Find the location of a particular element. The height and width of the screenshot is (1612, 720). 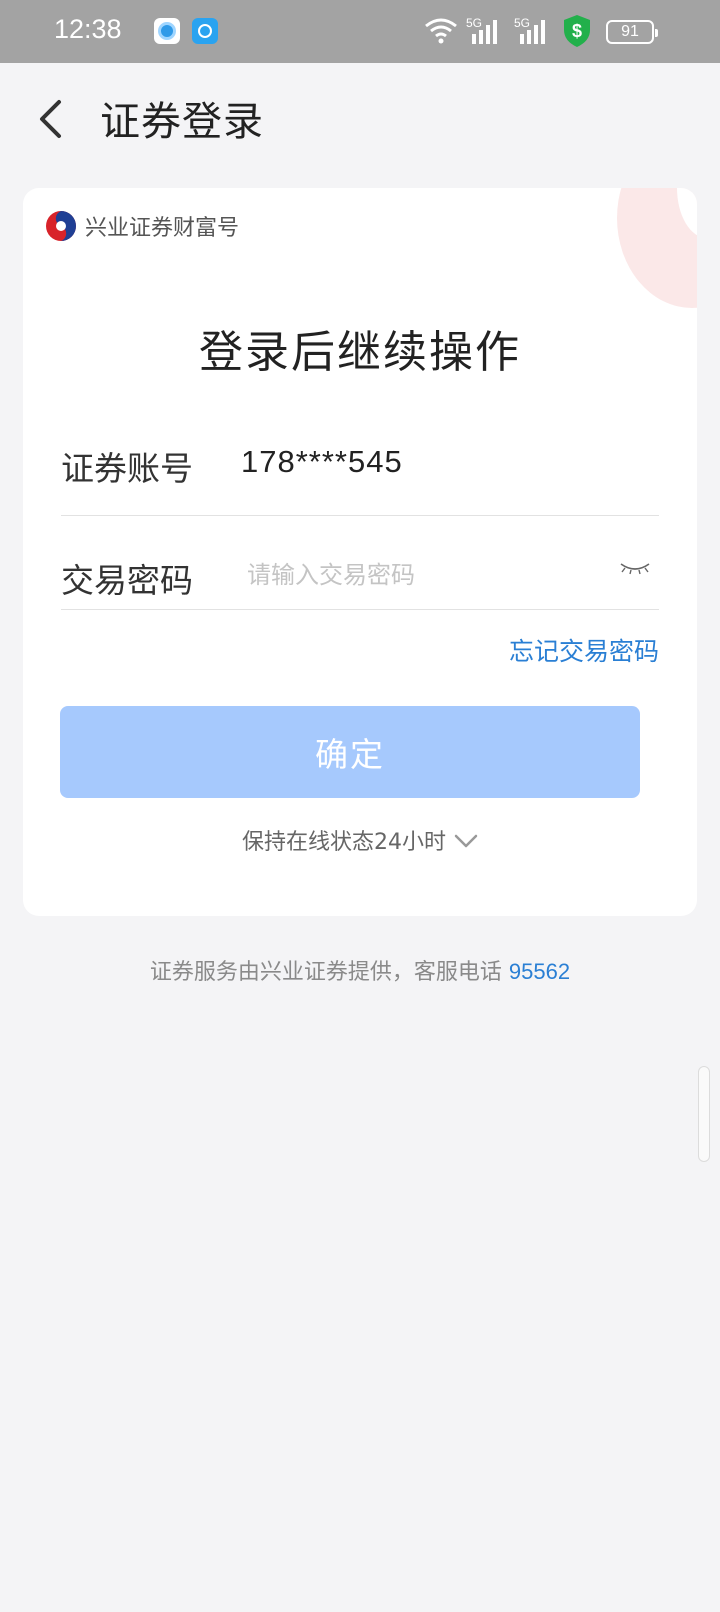

account-row: 证券账号 178****545 is located at coordinates (360, 461).